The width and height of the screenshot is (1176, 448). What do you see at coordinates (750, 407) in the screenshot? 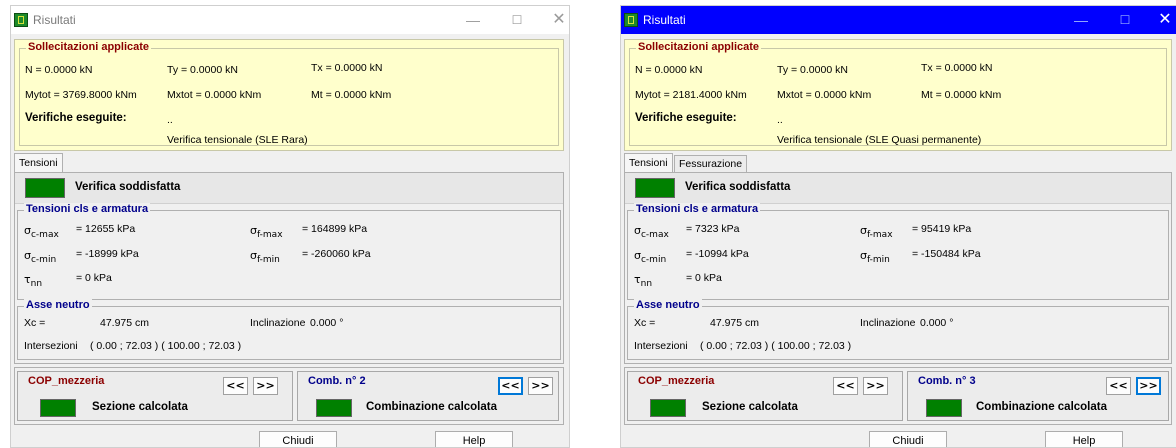
I see `section-status: Sezione calcolata` at bounding box center [750, 407].